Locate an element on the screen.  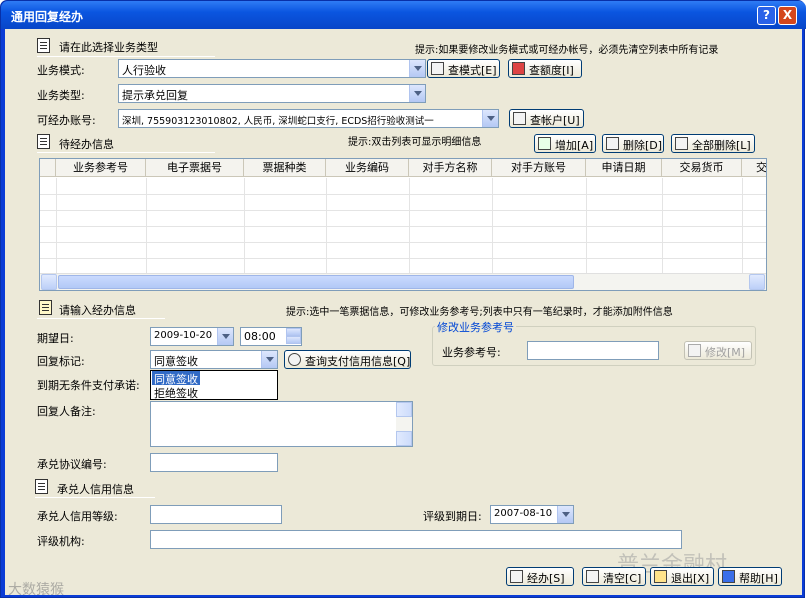
column-header: 票据种类 is located at coordinates (285, 168).